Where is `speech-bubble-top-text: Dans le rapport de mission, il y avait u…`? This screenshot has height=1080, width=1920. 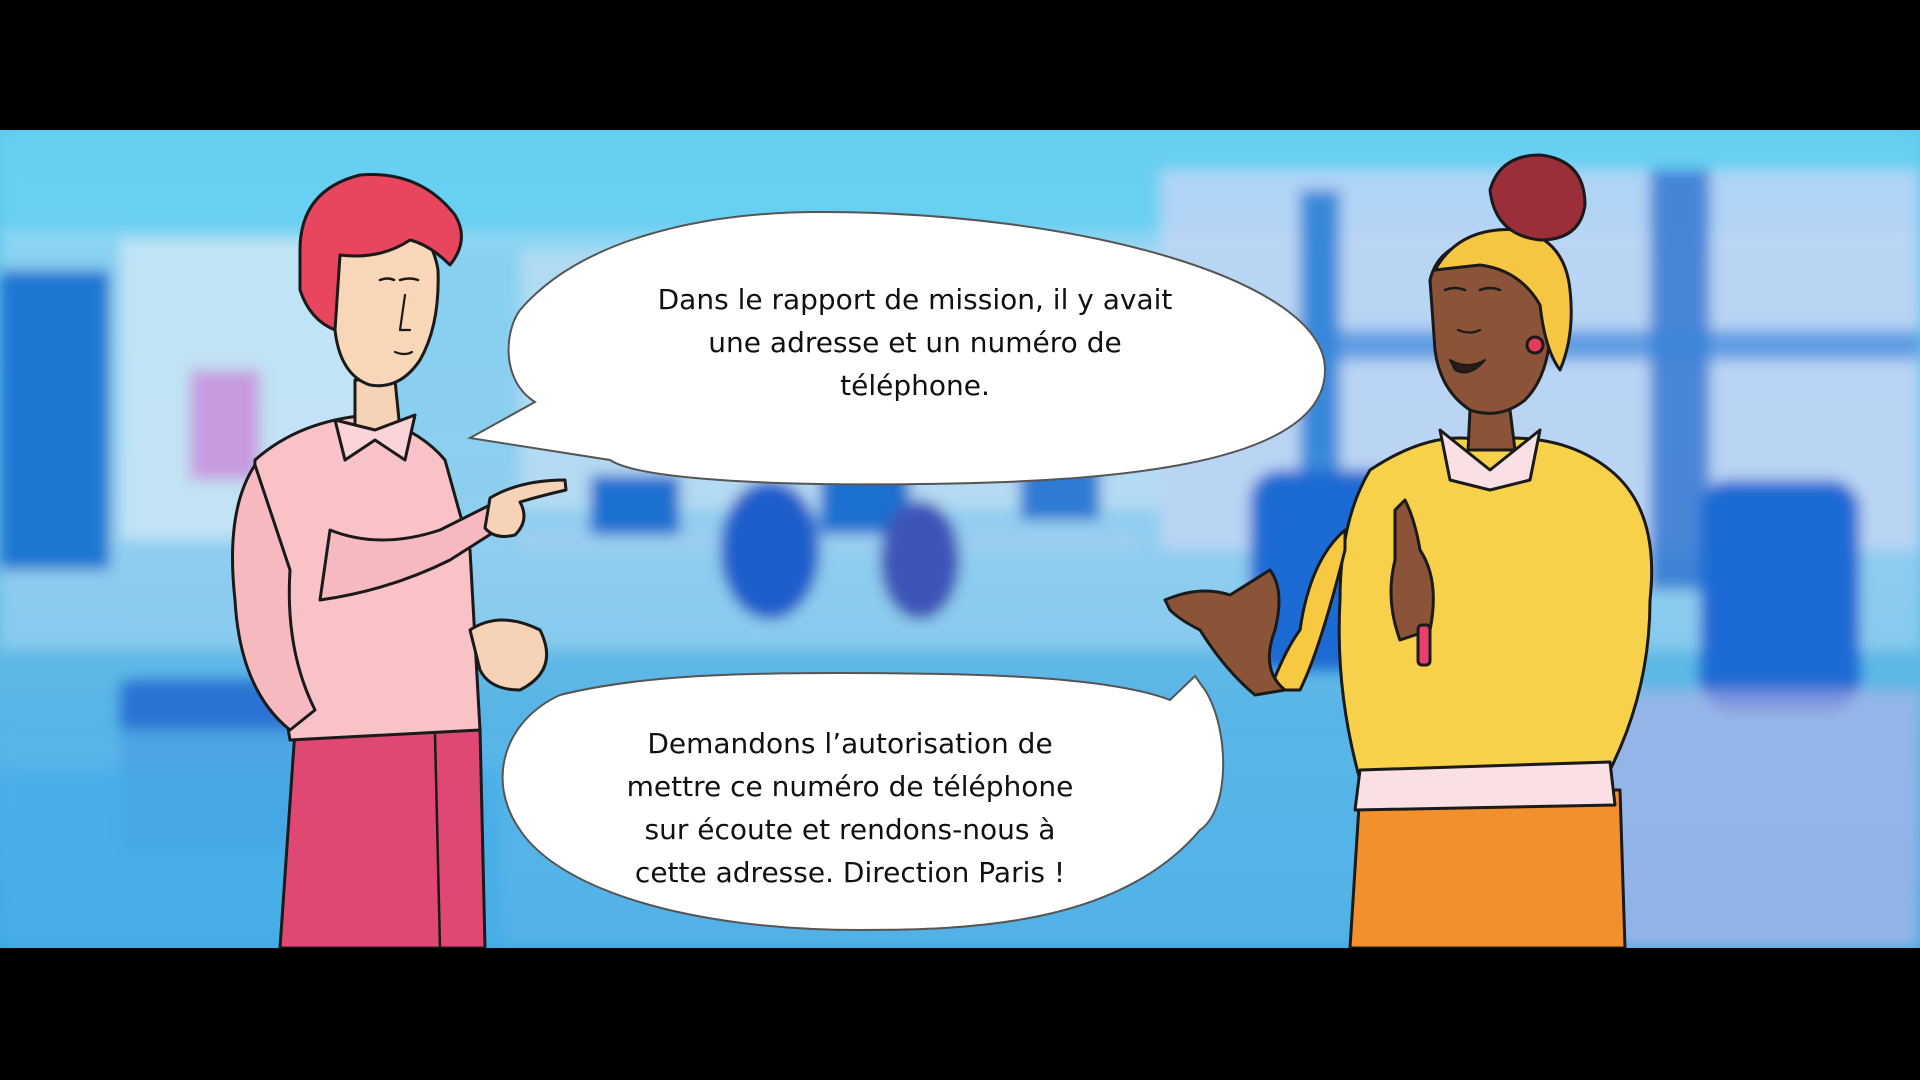 speech-bubble-top-text: Dans le rapport de mission, il y avait u… is located at coordinates (915, 342).